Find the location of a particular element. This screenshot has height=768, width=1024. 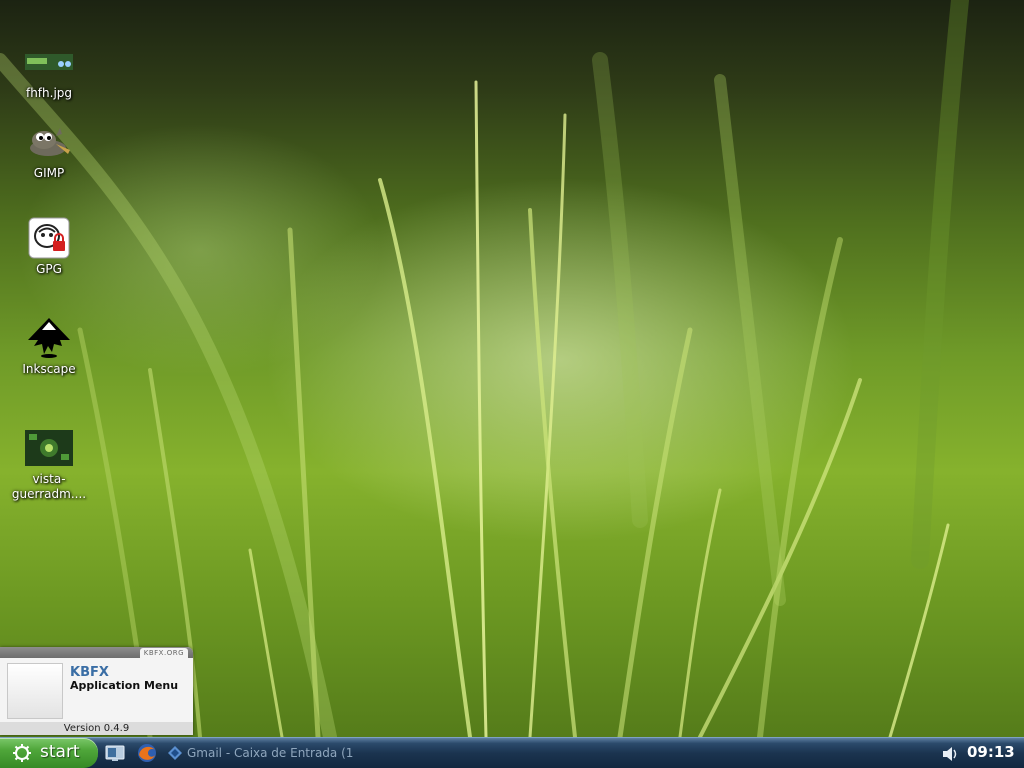

firefox-icon is located at coordinates (147, 753).